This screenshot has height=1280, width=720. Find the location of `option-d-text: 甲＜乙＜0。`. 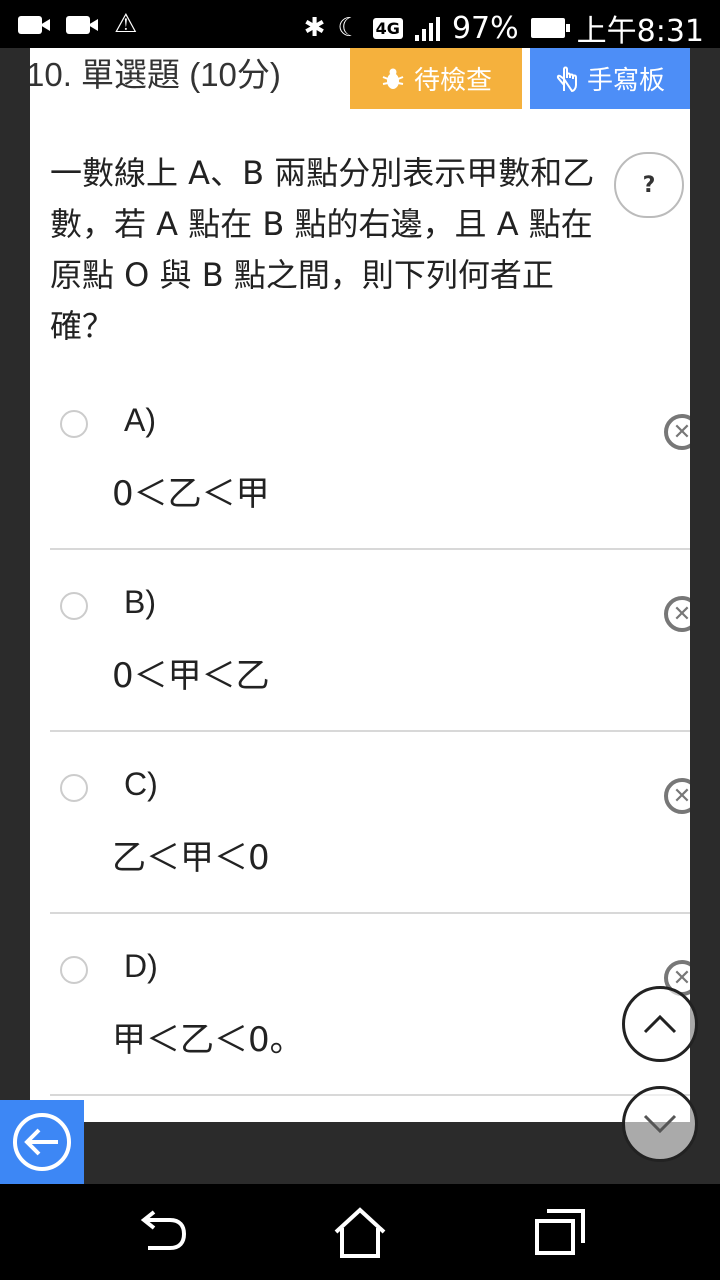

option-d-text: 甲＜乙＜0。 is located at coordinates (208, 1040).